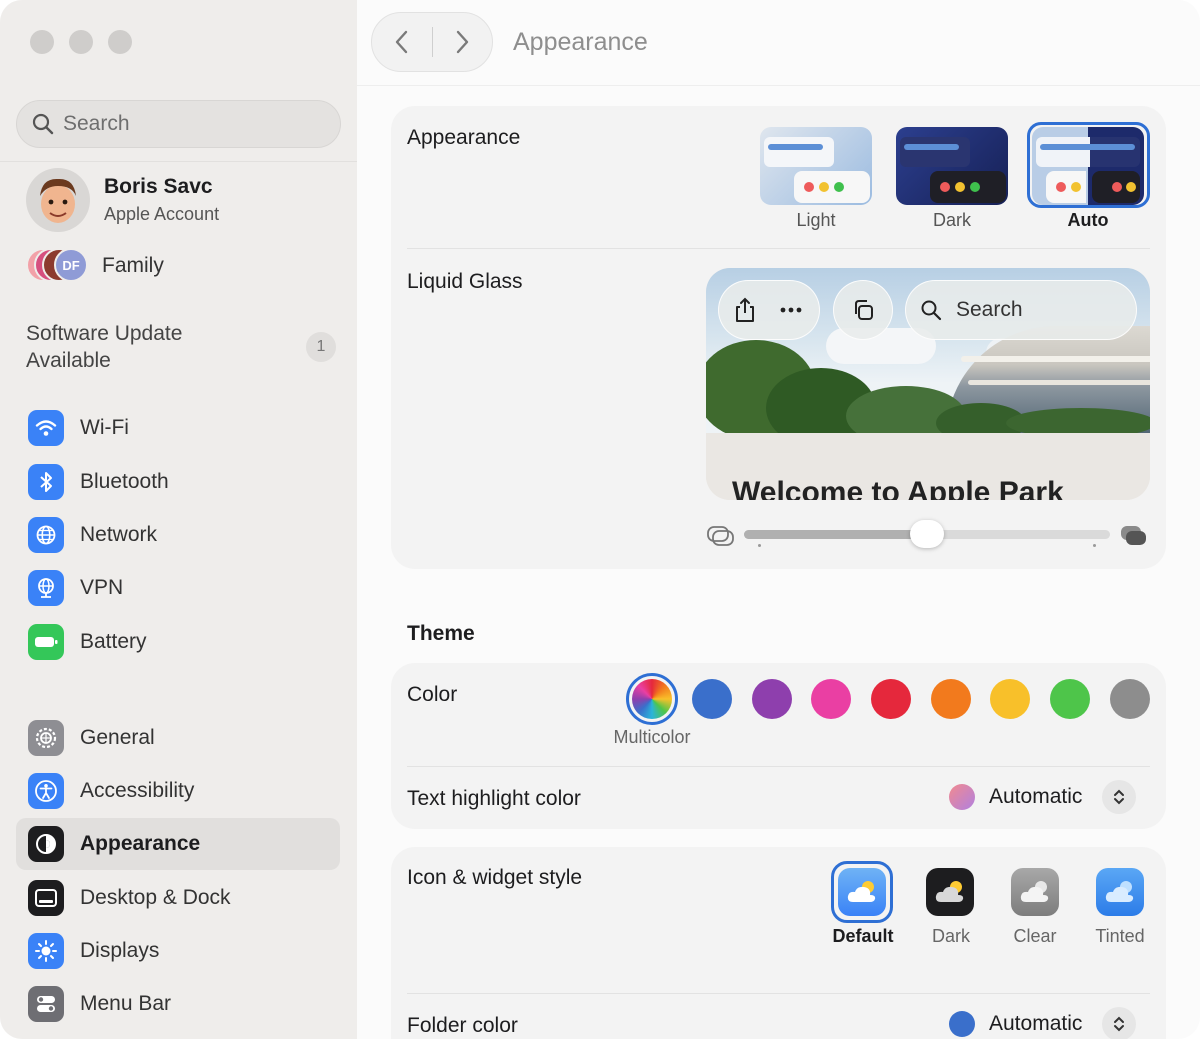 Image resolution: width=1200 pixels, height=1039 pixels. I want to click on sidebar-item-label: General, so click(117, 737).